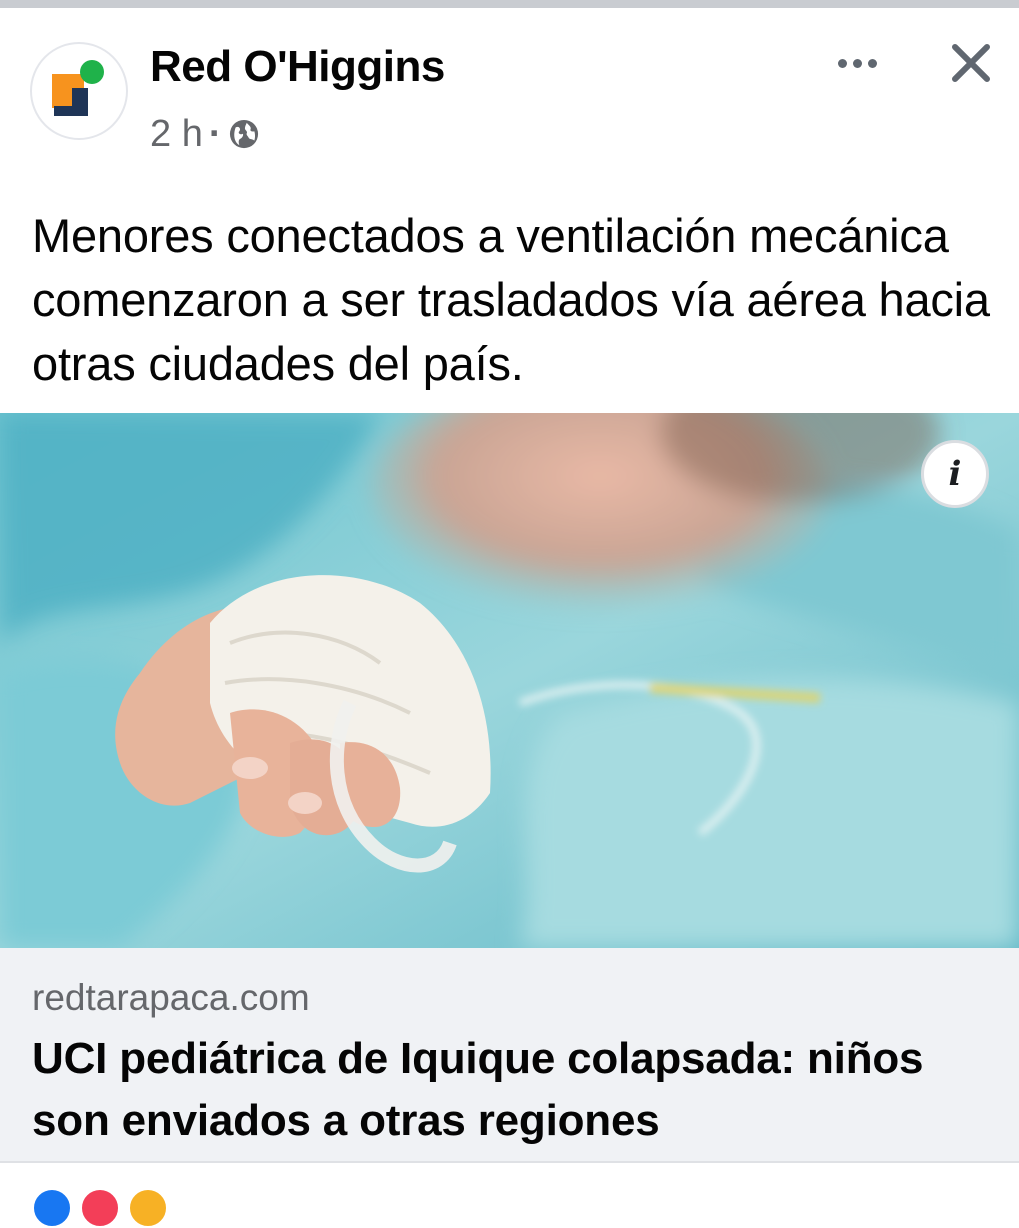  Describe the element at coordinates (176, 134) in the screenshot. I see `post-time: 2 h` at that location.